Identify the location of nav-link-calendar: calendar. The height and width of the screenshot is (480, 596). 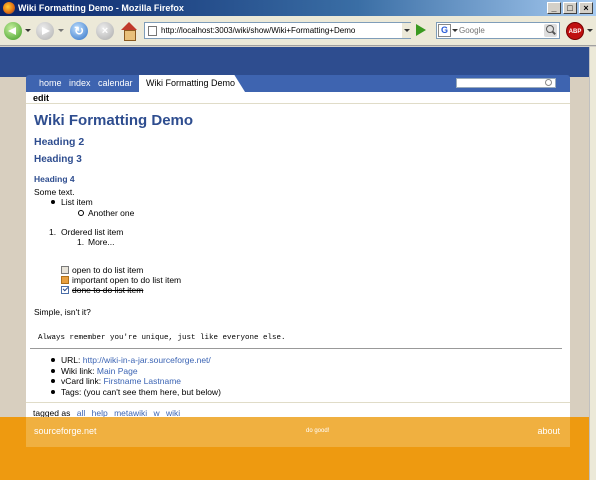
(115, 83).